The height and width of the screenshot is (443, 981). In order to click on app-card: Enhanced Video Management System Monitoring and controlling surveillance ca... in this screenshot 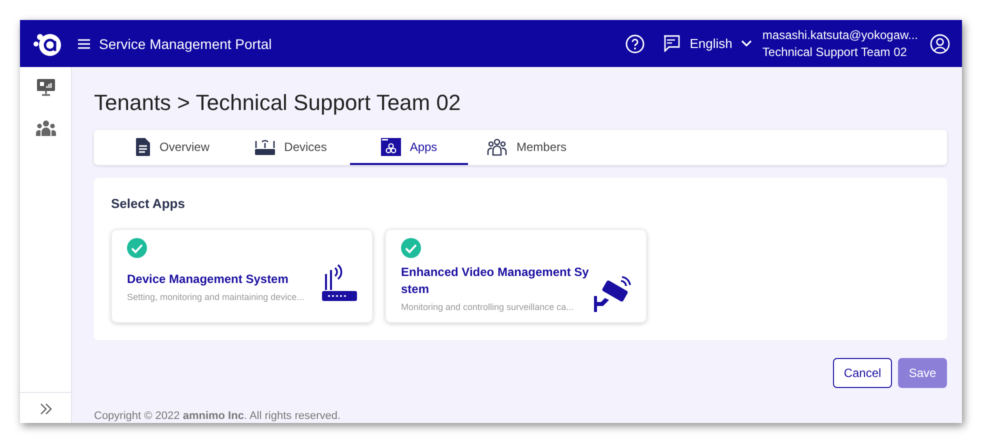, I will do `click(516, 276)`.